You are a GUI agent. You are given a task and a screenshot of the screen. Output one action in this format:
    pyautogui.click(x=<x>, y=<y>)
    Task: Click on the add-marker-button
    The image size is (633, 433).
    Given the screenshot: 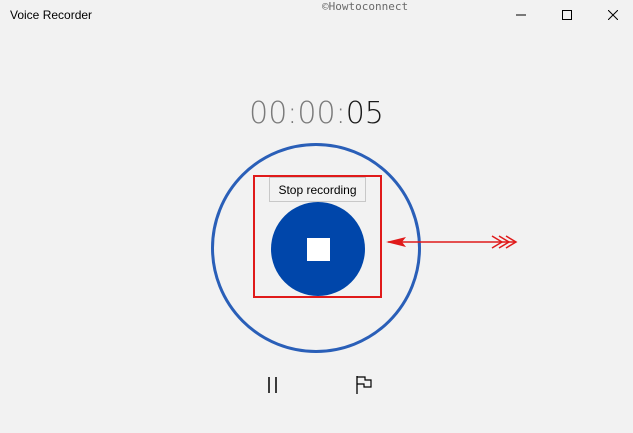 What is the action you would take?
    pyautogui.click(x=364, y=385)
    